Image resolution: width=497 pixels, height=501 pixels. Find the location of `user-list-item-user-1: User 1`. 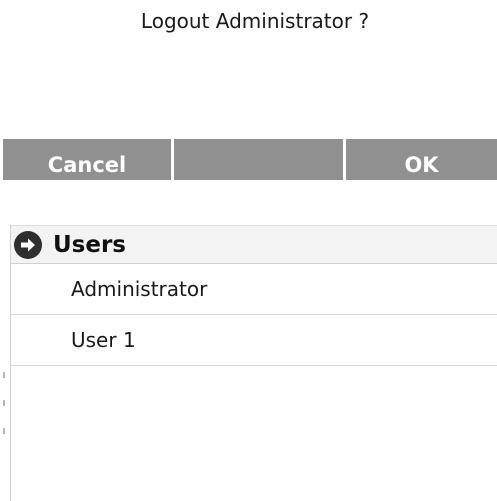

user-list-item-user-1: User 1 is located at coordinates (254, 340).